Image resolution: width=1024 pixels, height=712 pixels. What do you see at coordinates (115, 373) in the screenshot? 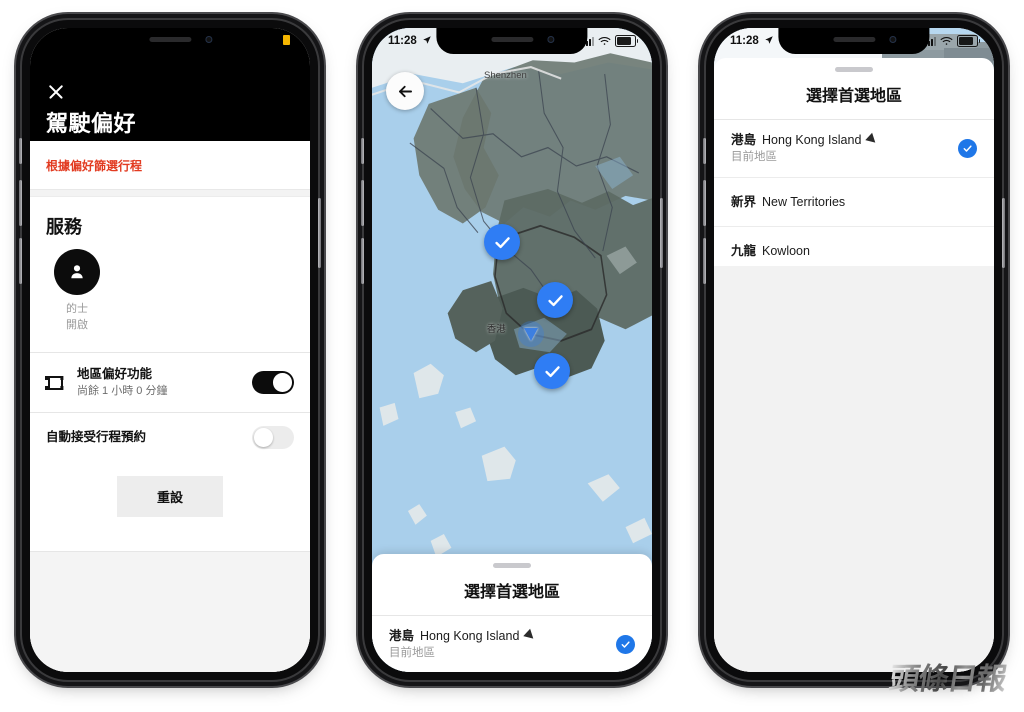
I see `row-title: 地區偏好功能` at bounding box center [115, 373].